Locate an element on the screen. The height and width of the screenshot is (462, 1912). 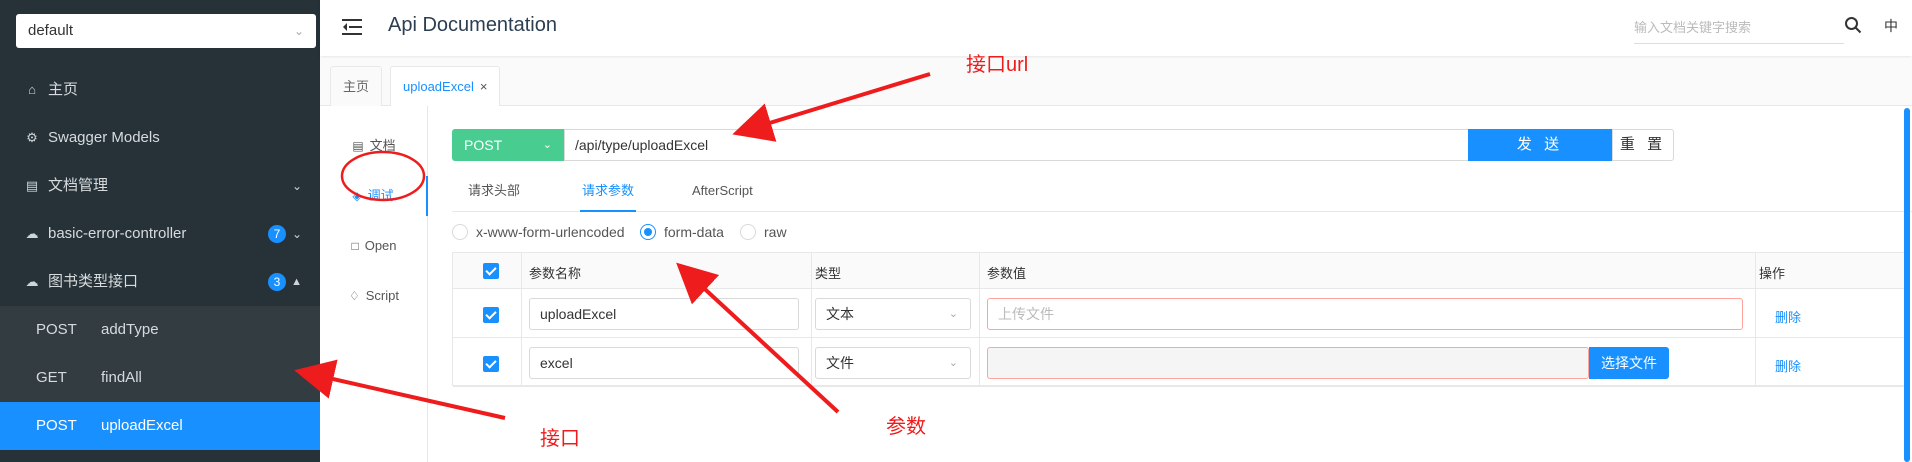
highlight-circle is located at coordinates (383, 176).